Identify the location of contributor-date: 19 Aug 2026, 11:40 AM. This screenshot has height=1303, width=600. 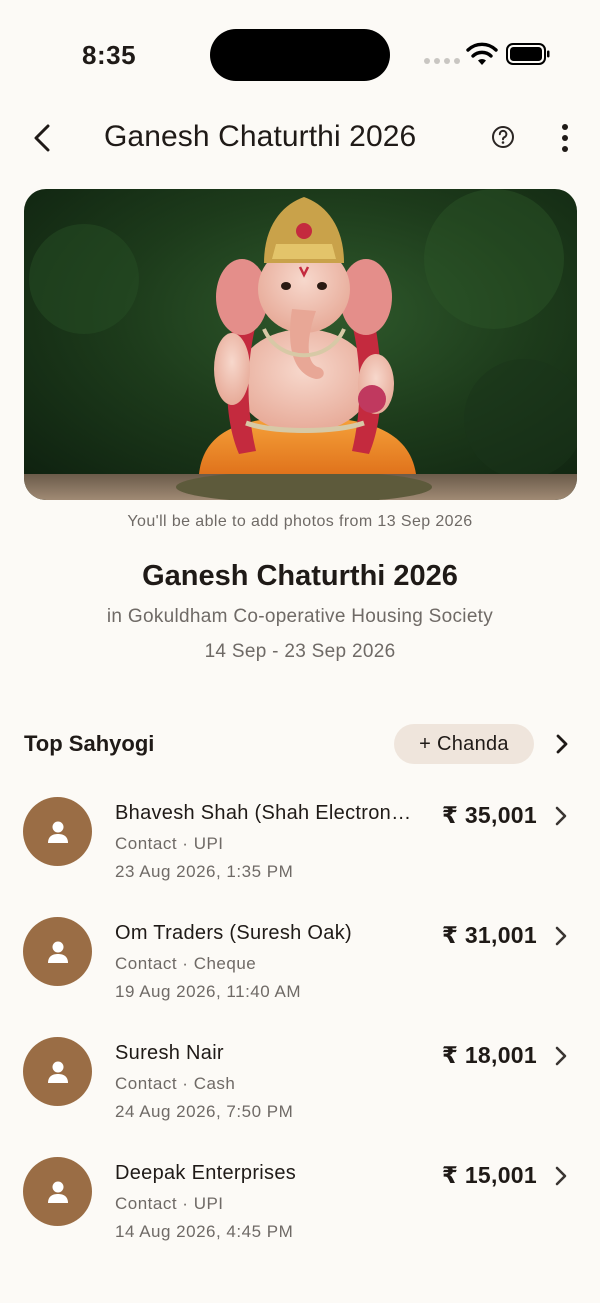
(208, 991).